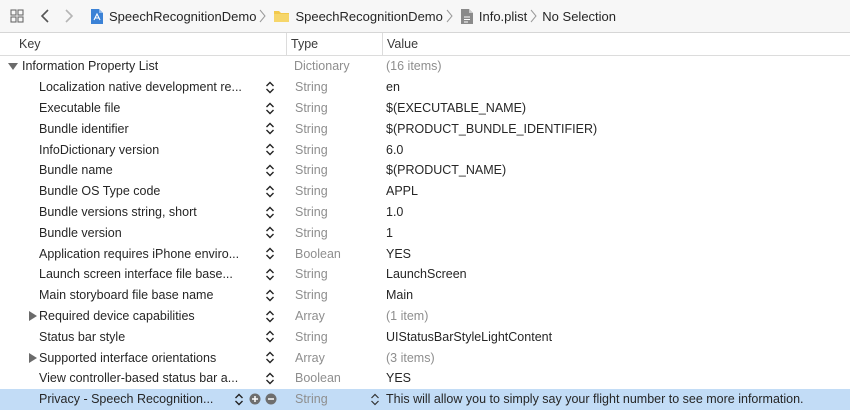 The height and width of the screenshot is (415, 850). What do you see at coordinates (13, 66) in the screenshot?
I see `disclosure-expanded-icon` at bounding box center [13, 66].